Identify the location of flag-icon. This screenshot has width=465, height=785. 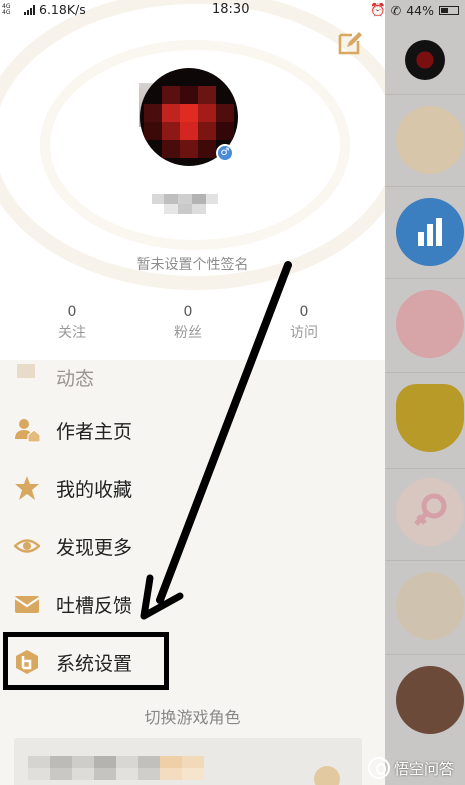
(26, 371).